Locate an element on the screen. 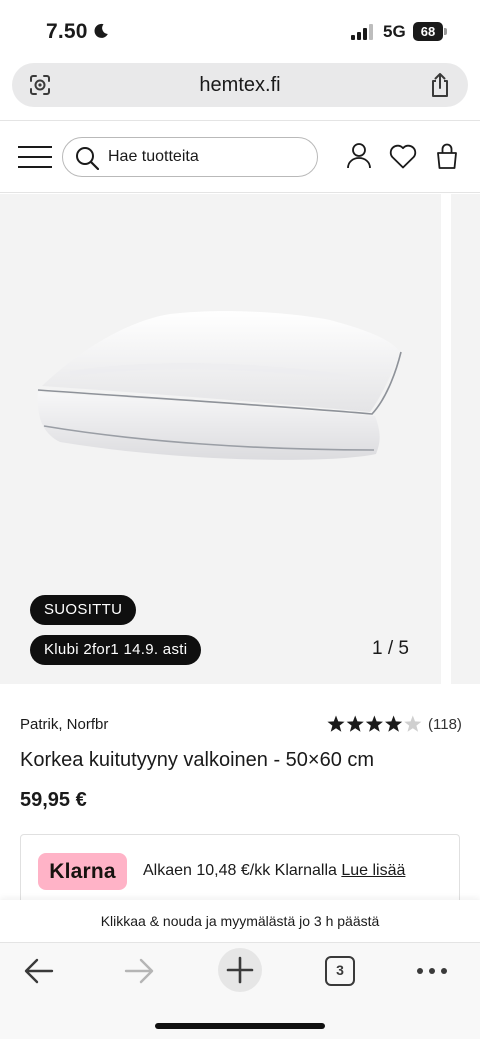  url-text: hemtex.fi is located at coordinates (240, 85).